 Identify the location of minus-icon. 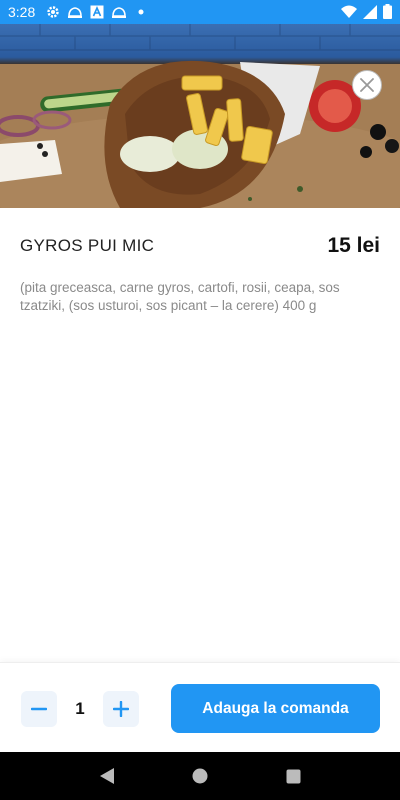
(39, 709).